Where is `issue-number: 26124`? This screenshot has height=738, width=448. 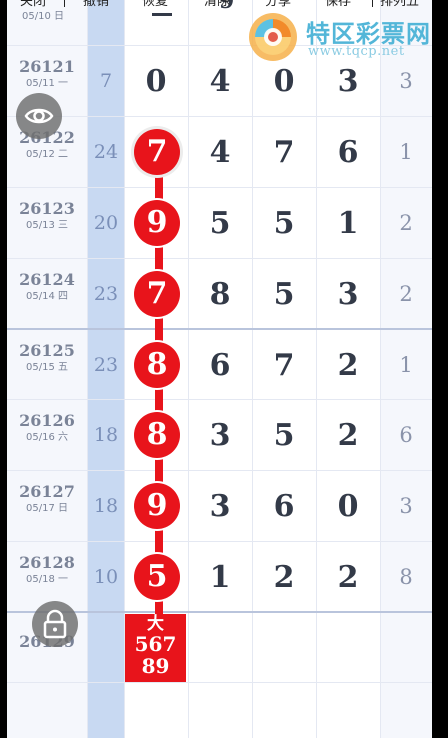
issue-number: 26124 is located at coordinates (47, 279).